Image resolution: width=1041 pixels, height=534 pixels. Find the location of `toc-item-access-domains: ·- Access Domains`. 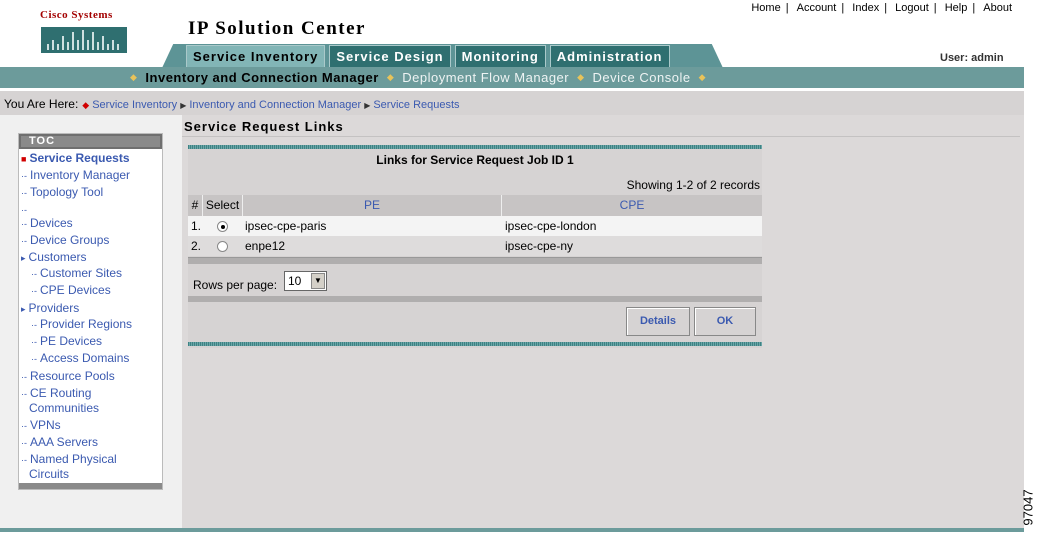

toc-item-access-domains: ·- Access Domains is located at coordinates (80, 359).